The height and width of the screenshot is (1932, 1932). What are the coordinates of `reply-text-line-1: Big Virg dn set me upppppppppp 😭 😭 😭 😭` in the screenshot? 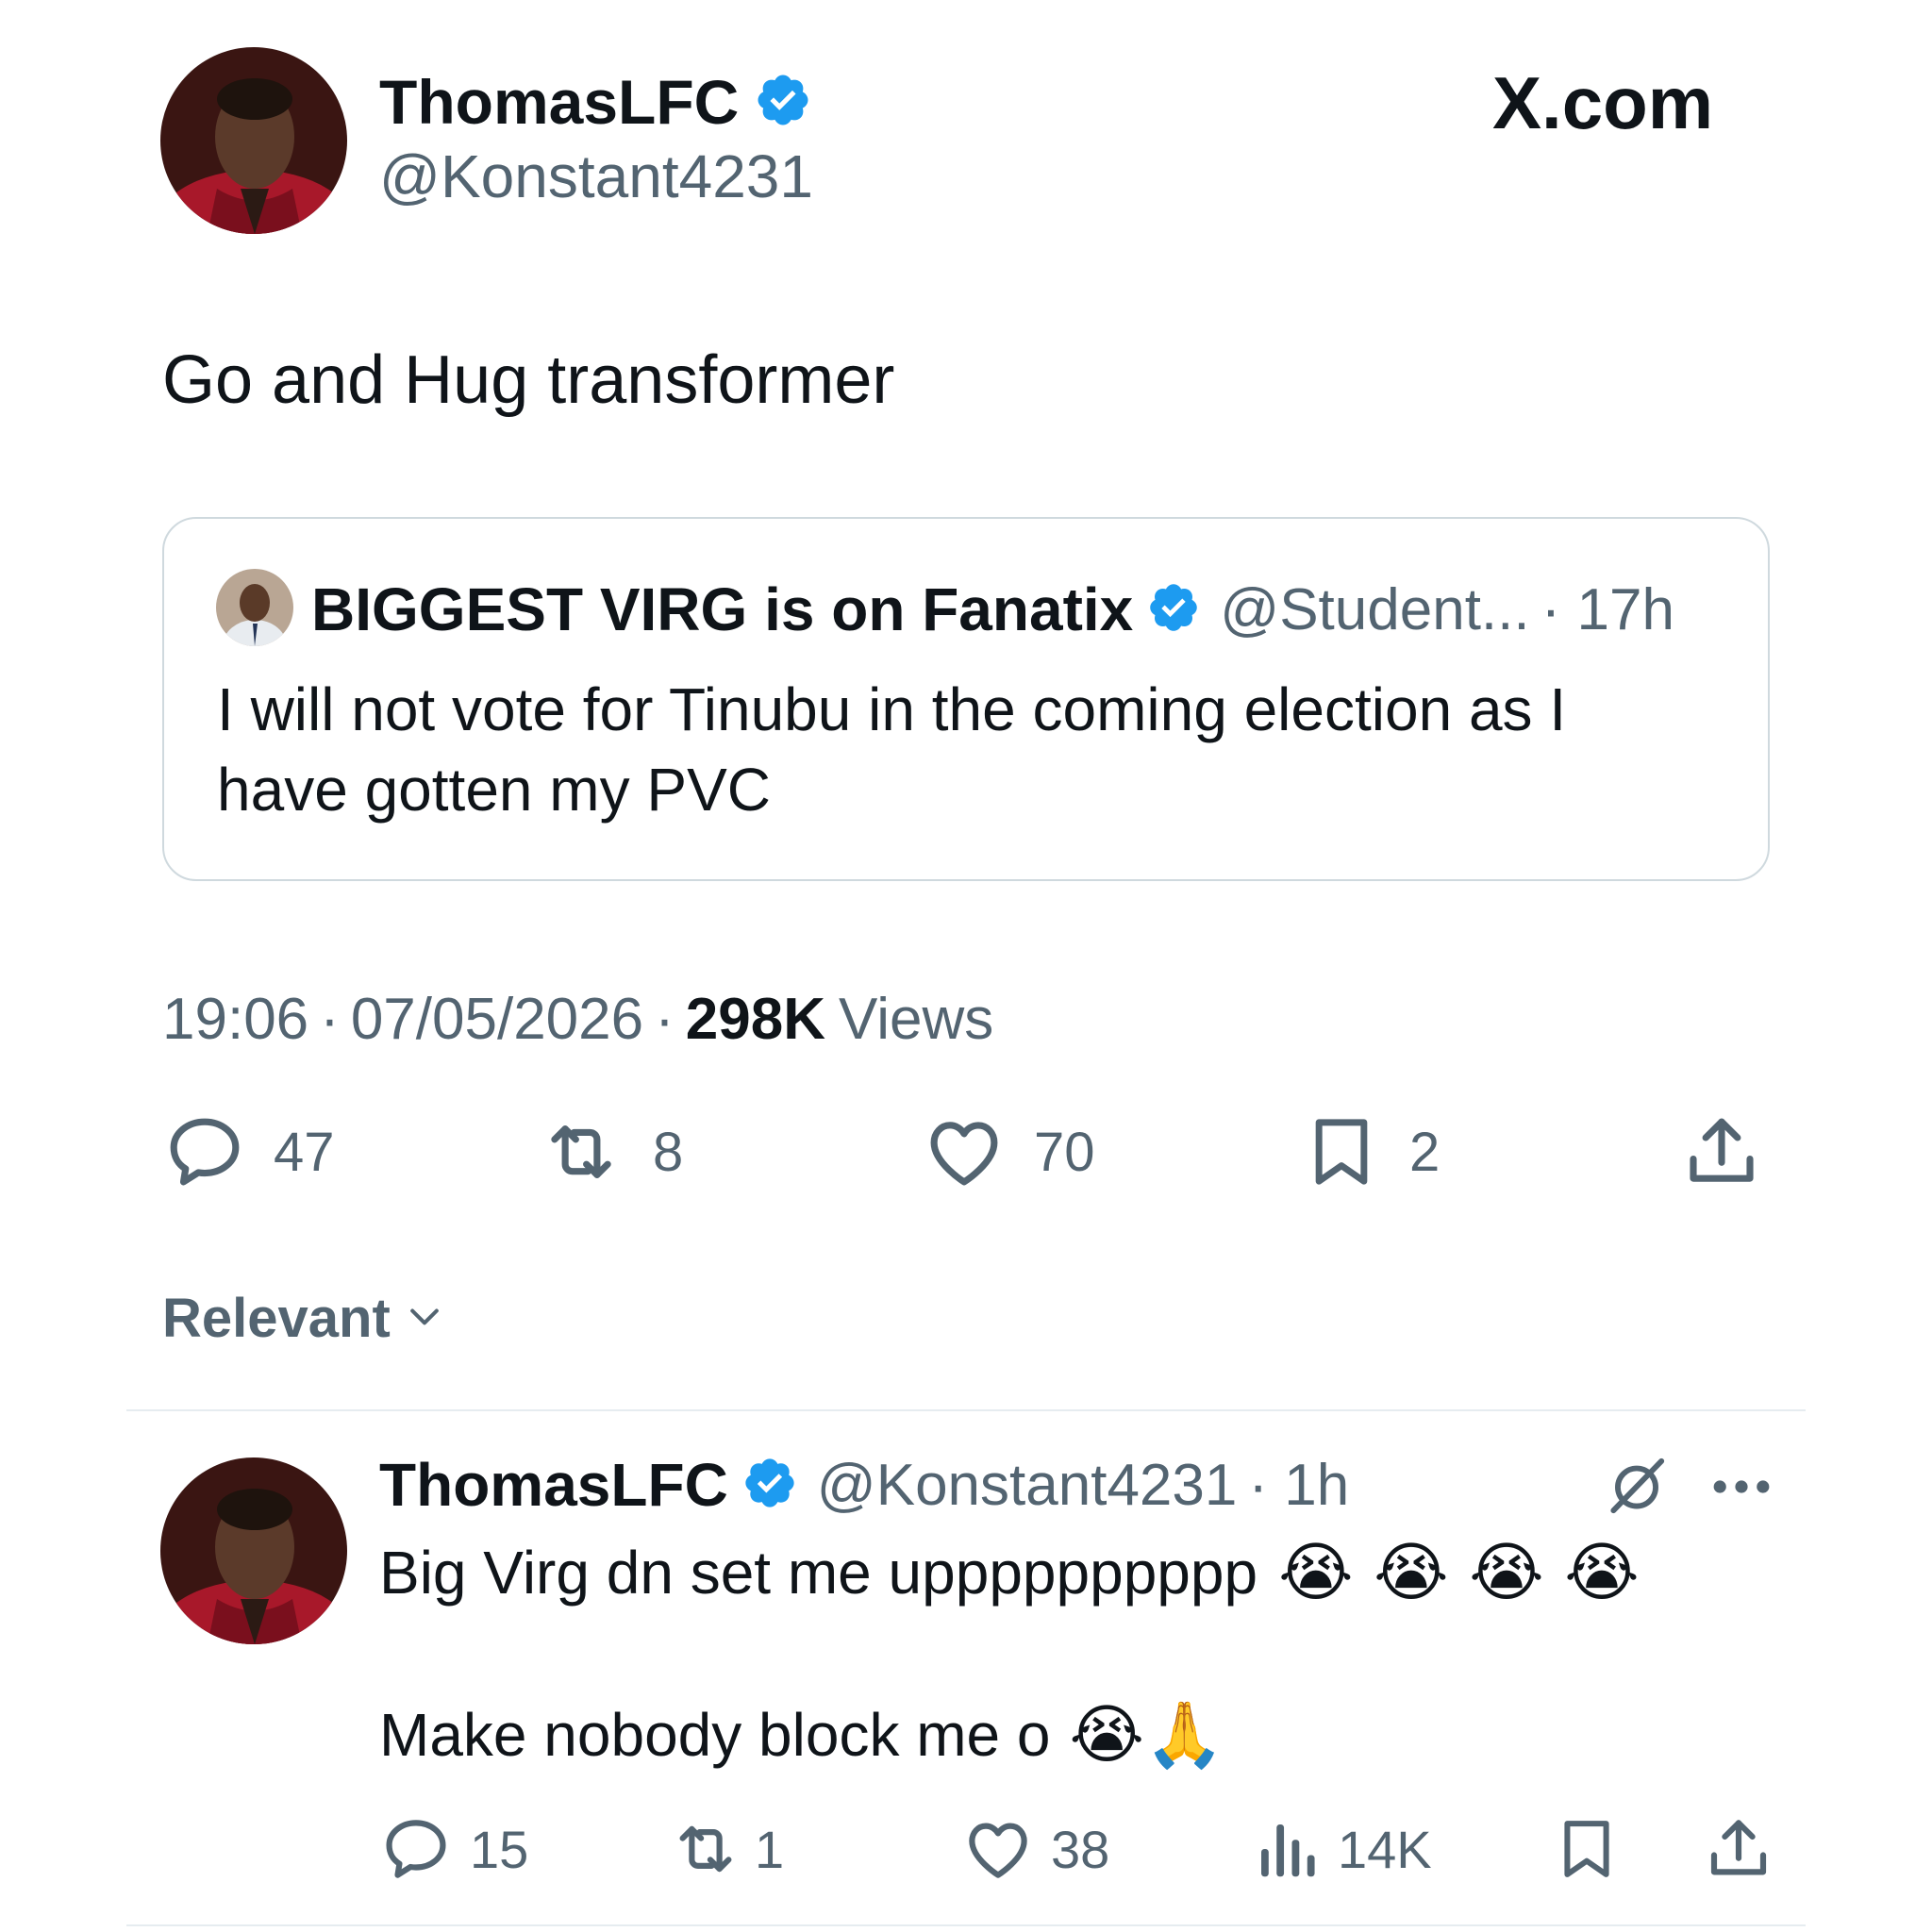 It's located at (1010, 1572).